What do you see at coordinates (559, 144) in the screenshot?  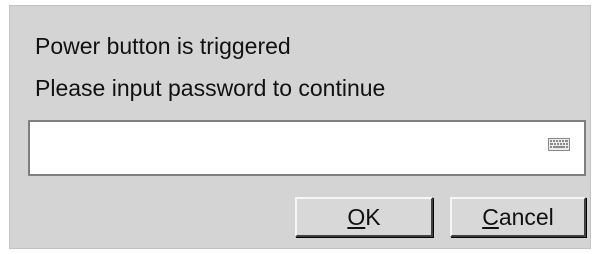 I see `keyboard-icon` at bounding box center [559, 144].